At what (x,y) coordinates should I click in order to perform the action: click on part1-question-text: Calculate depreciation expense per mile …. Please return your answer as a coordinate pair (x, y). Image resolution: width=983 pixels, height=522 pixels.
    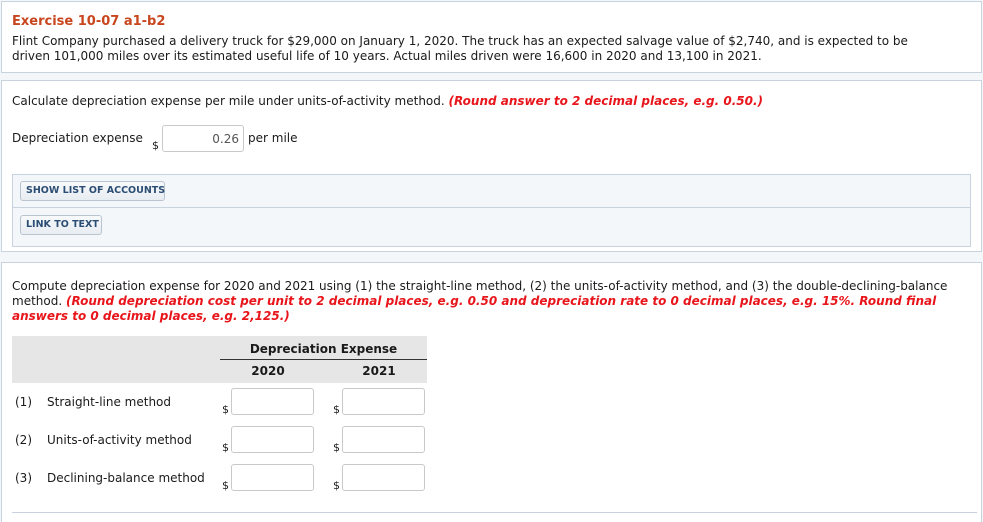
    Looking at the image, I should click on (228, 101).